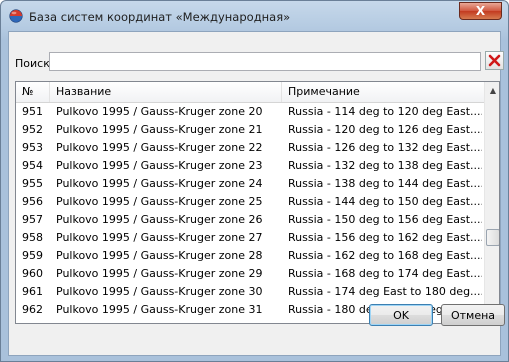 The height and width of the screenshot is (362, 509). What do you see at coordinates (159, 273) in the screenshot?
I see `cell-name: Pulkovo 1995 / Gauss-Kruger zone 29` at bounding box center [159, 273].